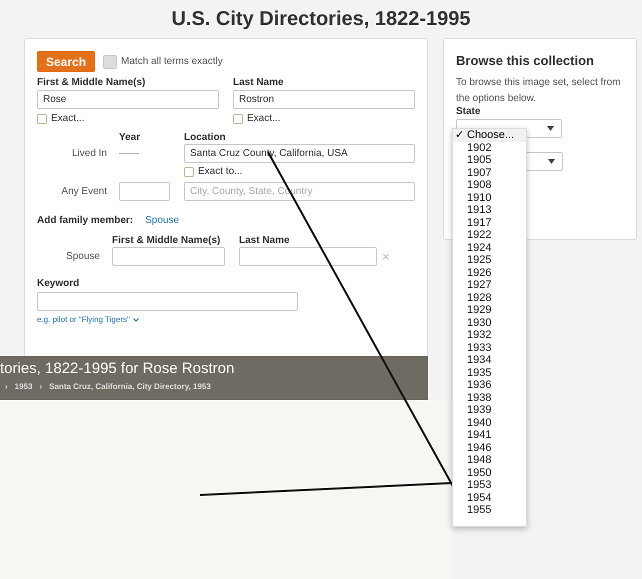 The height and width of the screenshot is (579, 642). I want to click on row-label: Any Event, so click(83, 191).